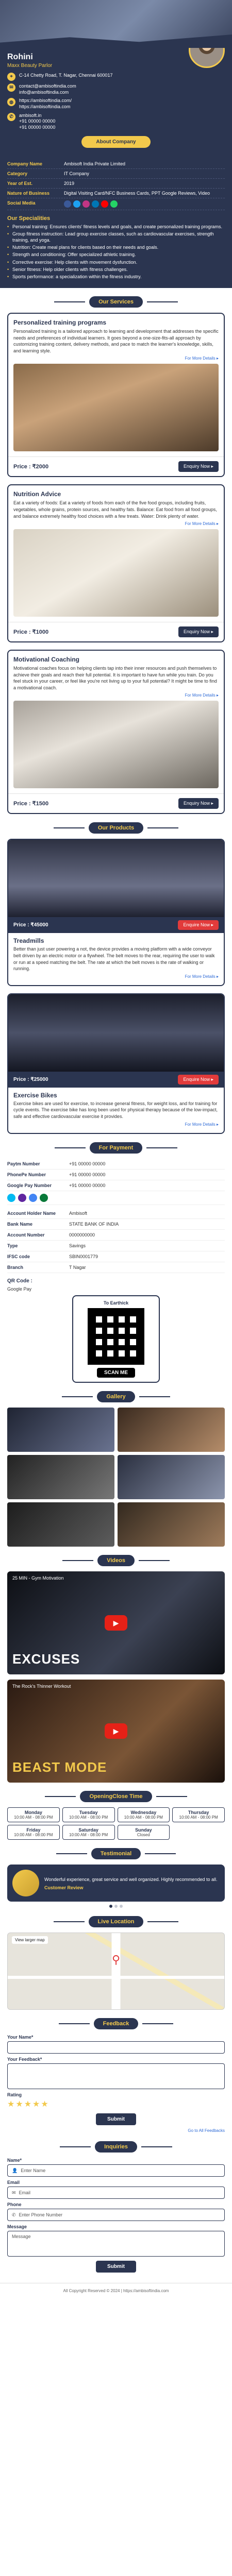 The width and height of the screenshot is (232, 2576). Describe the element at coordinates (114, 204) in the screenshot. I see `whatsapp-icon` at that location.